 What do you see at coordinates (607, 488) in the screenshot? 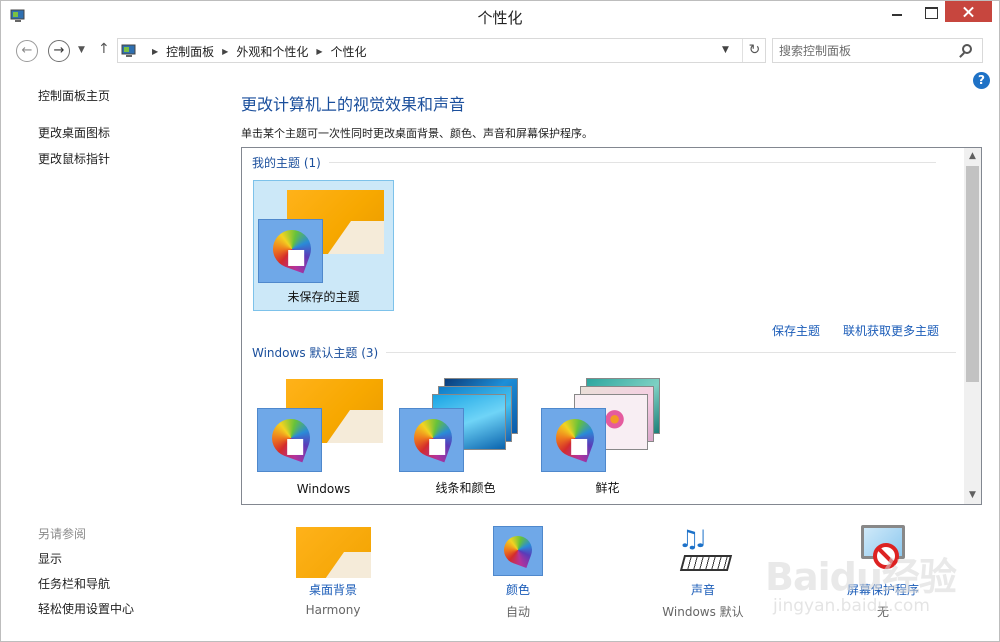
I see `theme-tile-label: 鲜花` at bounding box center [607, 488].